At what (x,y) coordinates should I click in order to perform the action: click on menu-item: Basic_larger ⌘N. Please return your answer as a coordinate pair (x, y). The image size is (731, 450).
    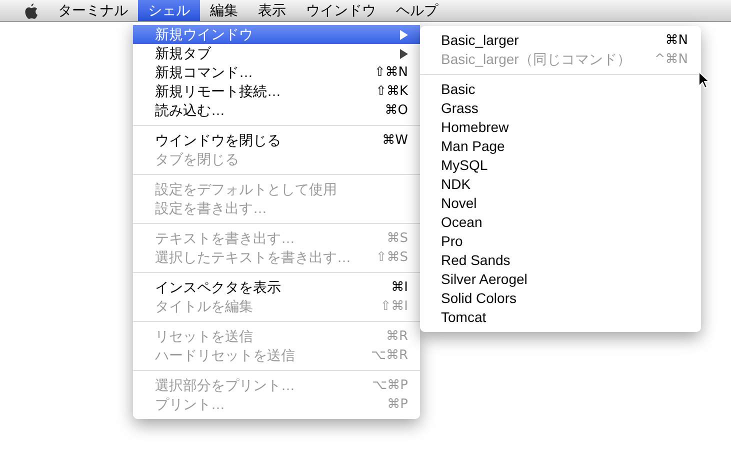
    Looking at the image, I should click on (560, 40).